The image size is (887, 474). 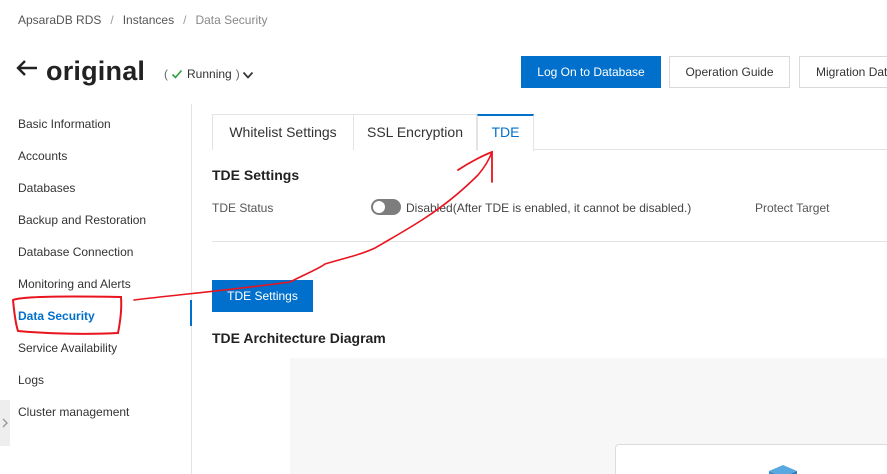 I want to click on section-divider, so click(x=549, y=241).